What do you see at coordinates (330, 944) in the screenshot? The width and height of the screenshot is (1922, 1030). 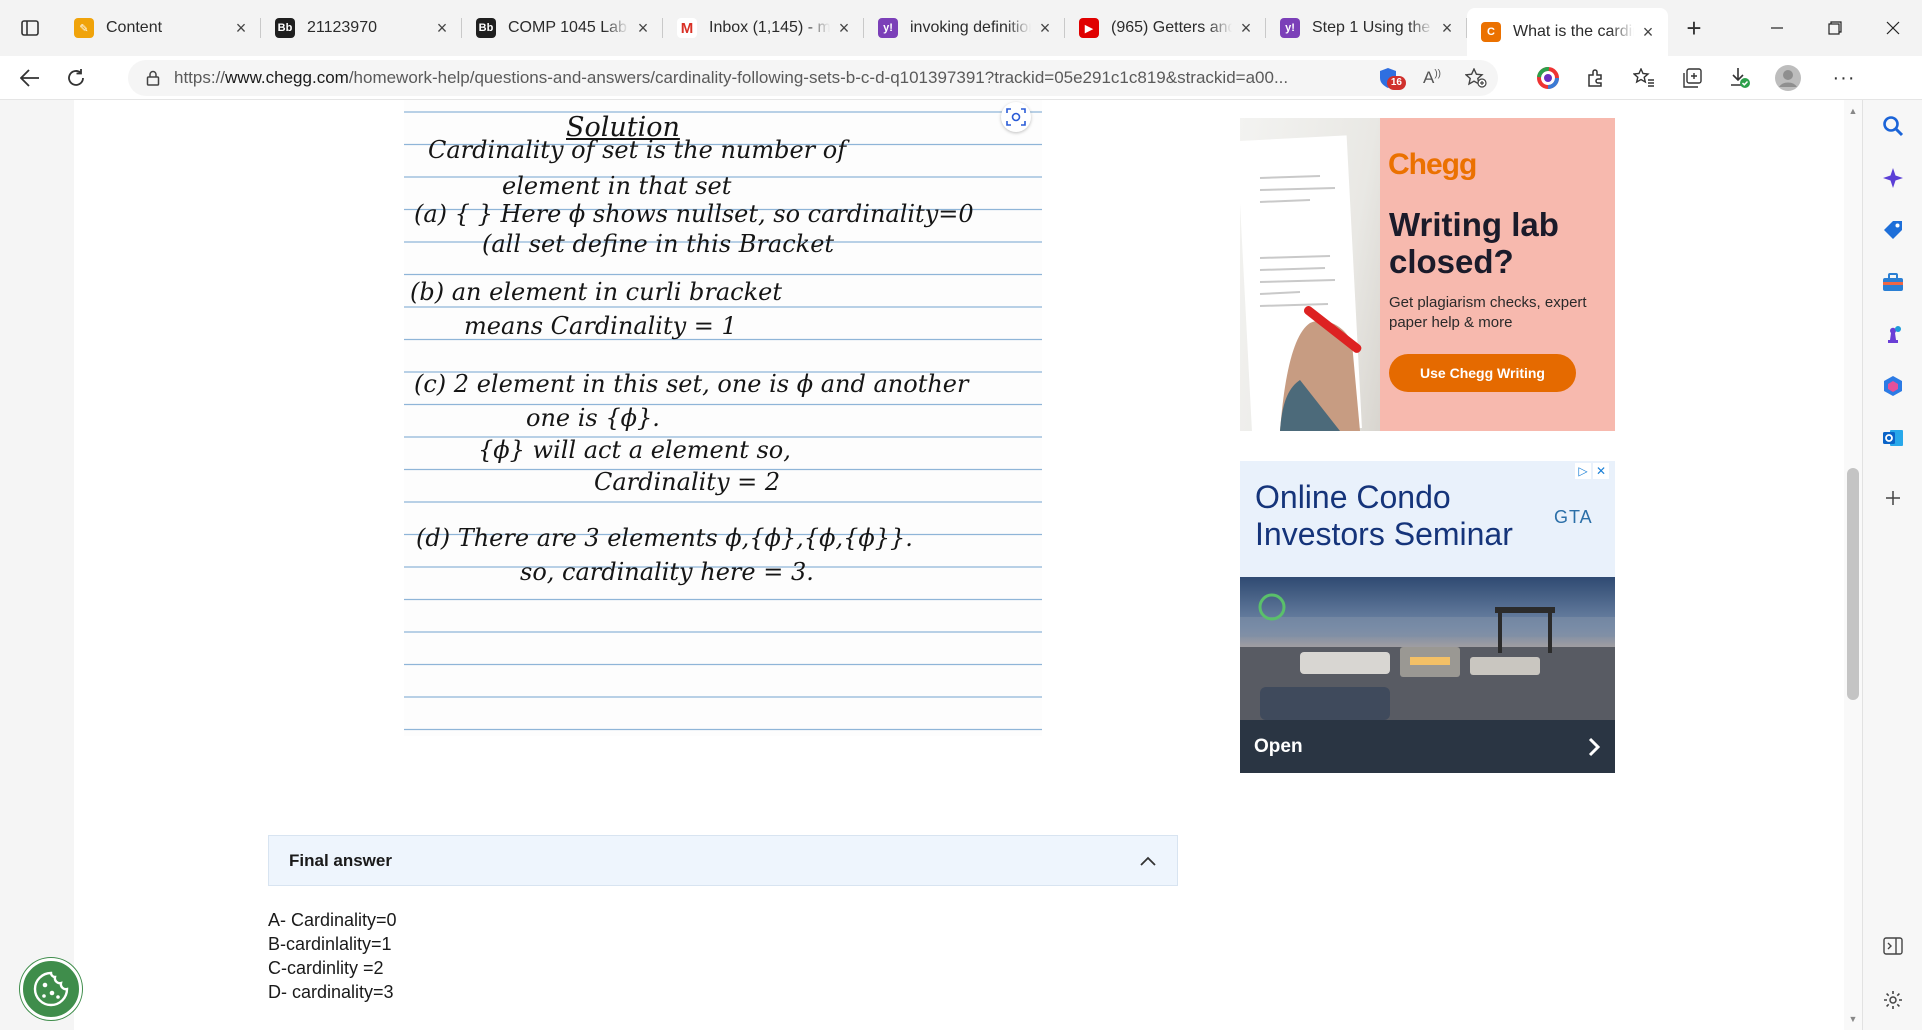 I see `final-answer-line: B-cardinlality=1` at bounding box center [330, 944].